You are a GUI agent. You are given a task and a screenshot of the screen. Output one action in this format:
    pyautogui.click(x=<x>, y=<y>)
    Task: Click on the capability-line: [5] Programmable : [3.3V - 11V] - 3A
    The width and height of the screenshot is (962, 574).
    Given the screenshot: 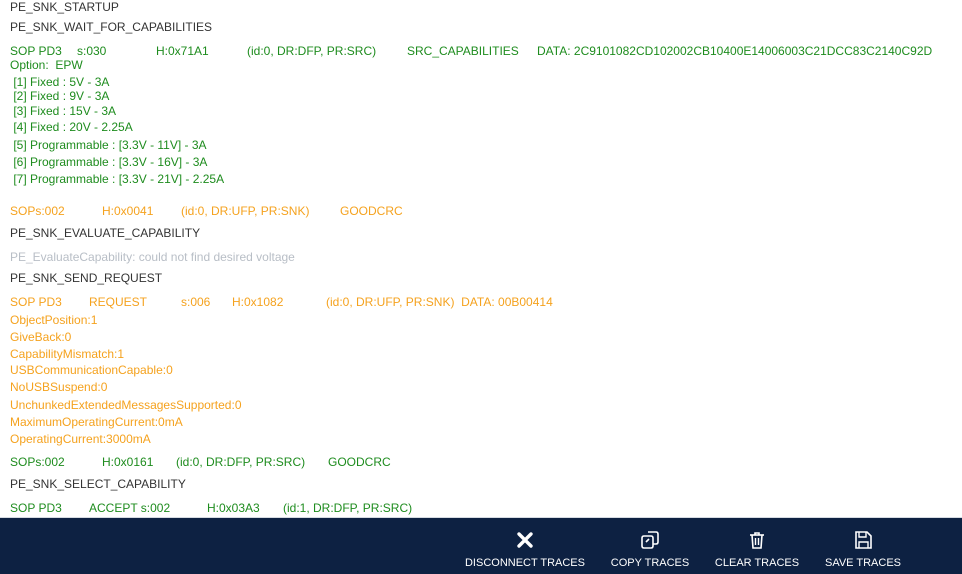 What is the action you would take?
    pyautogui.click(x=108, y=145)
    